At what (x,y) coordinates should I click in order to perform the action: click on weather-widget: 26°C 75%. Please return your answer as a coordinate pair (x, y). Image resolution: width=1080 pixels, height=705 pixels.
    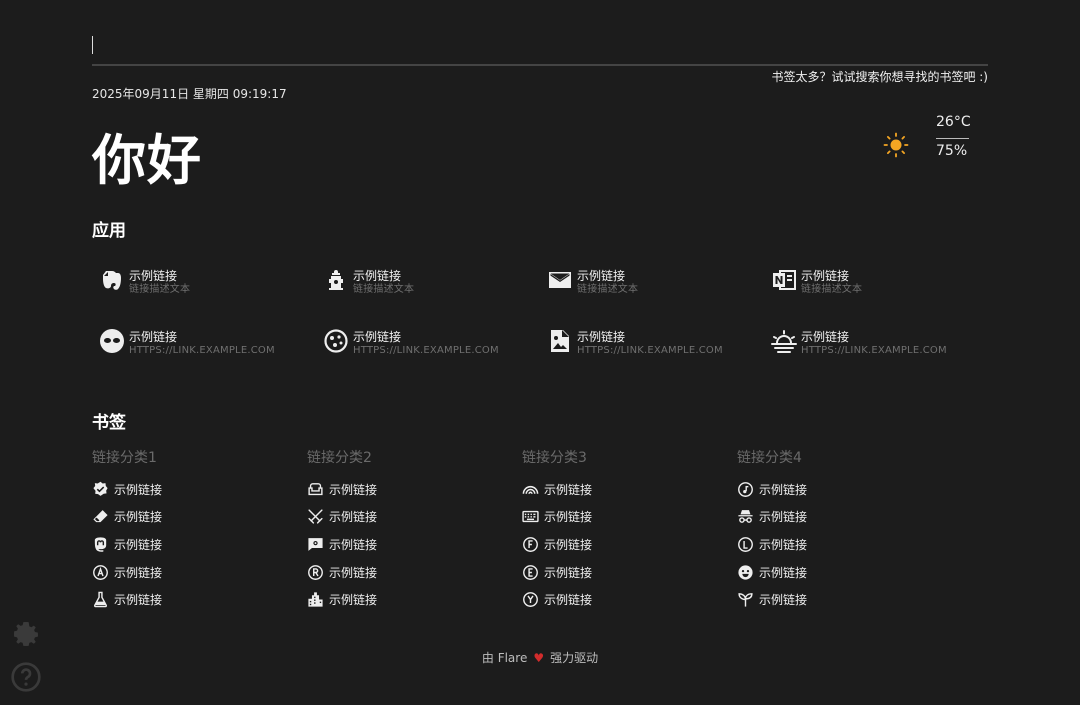
    Looking at the image, I should click on (938, 137).